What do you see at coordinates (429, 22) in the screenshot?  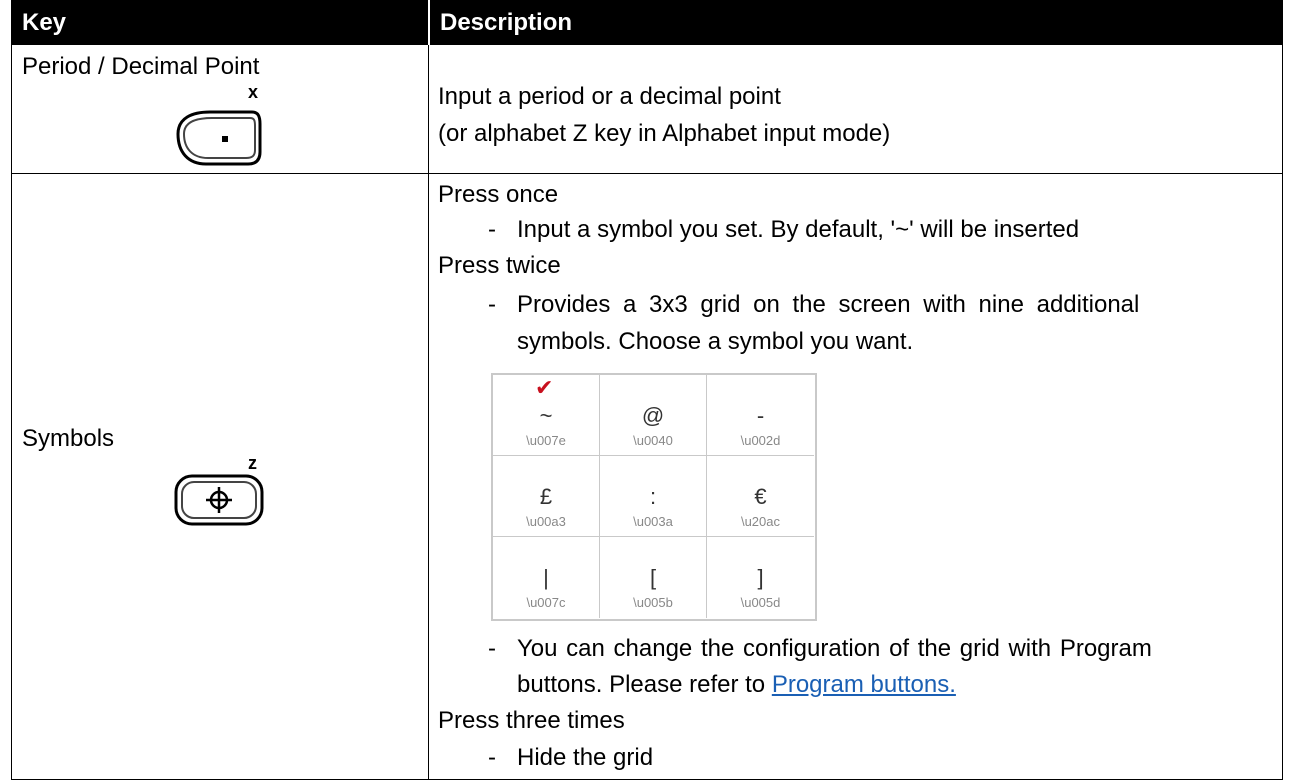 I see `header-divider` at bounding box center [429, 22].